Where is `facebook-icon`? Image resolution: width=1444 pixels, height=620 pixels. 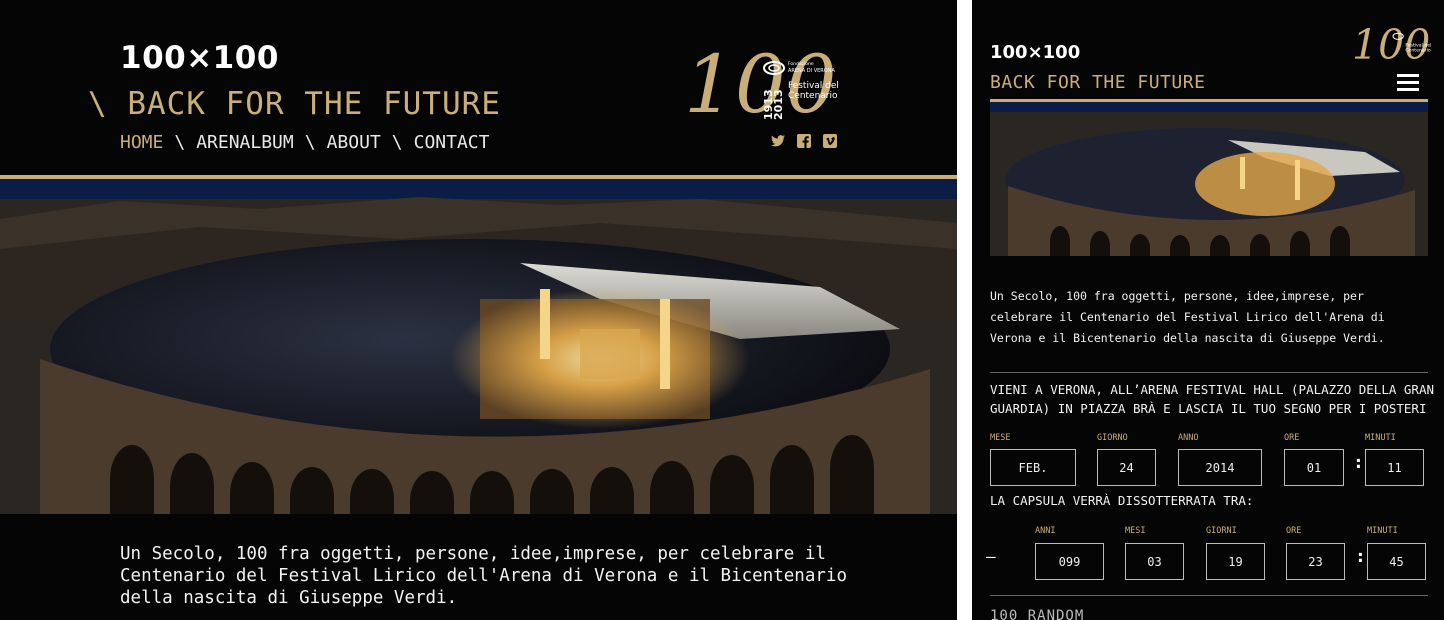
facebook-icon is located at coordinates (804, 141).